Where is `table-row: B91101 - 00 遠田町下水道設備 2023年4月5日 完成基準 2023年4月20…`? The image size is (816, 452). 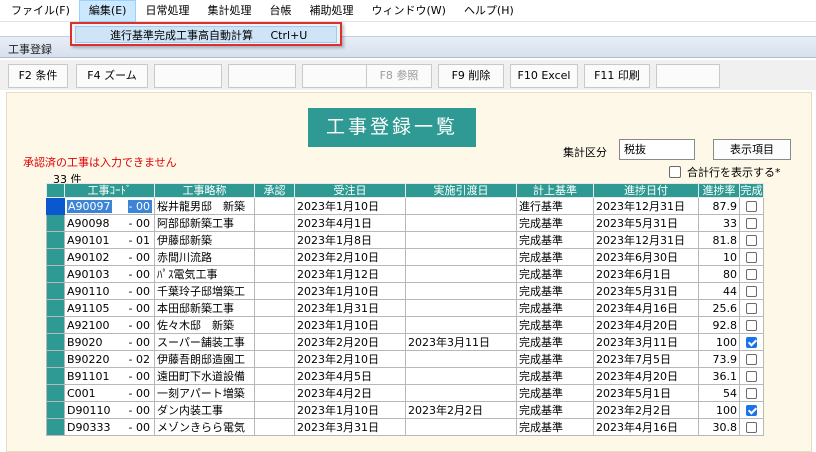 table-row: B91101 - 00 遠田町下水道設備 2023年4月5日 完成基準 2023年4月20… is located at coordinates (405, 376).